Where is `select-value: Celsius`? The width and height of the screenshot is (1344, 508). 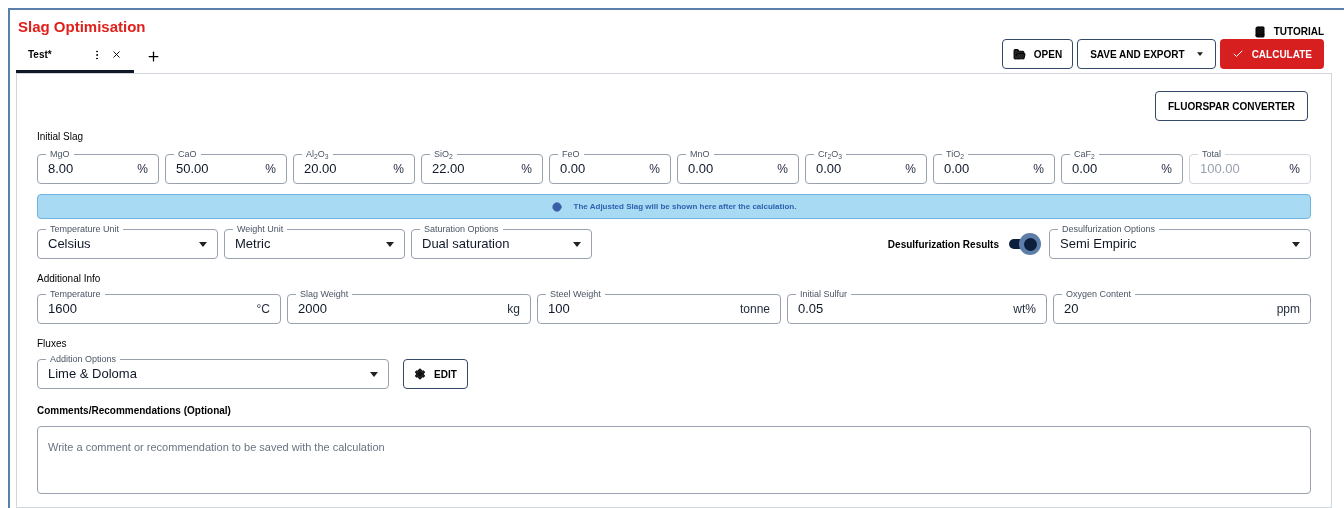
select-value: Celsius is located at coordinates (70, 244).